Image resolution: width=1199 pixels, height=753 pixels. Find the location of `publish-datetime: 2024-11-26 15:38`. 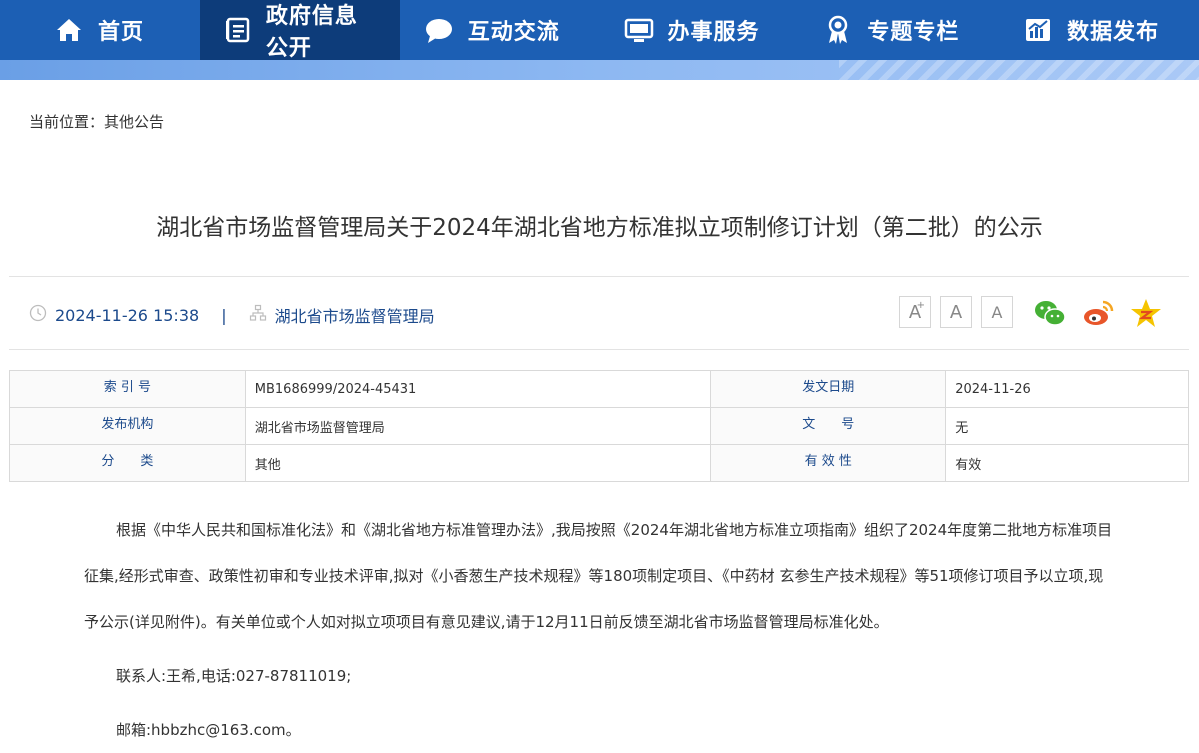

publish-datetime: 2024-11-26 15:38 is located at coordinates (127, 315).